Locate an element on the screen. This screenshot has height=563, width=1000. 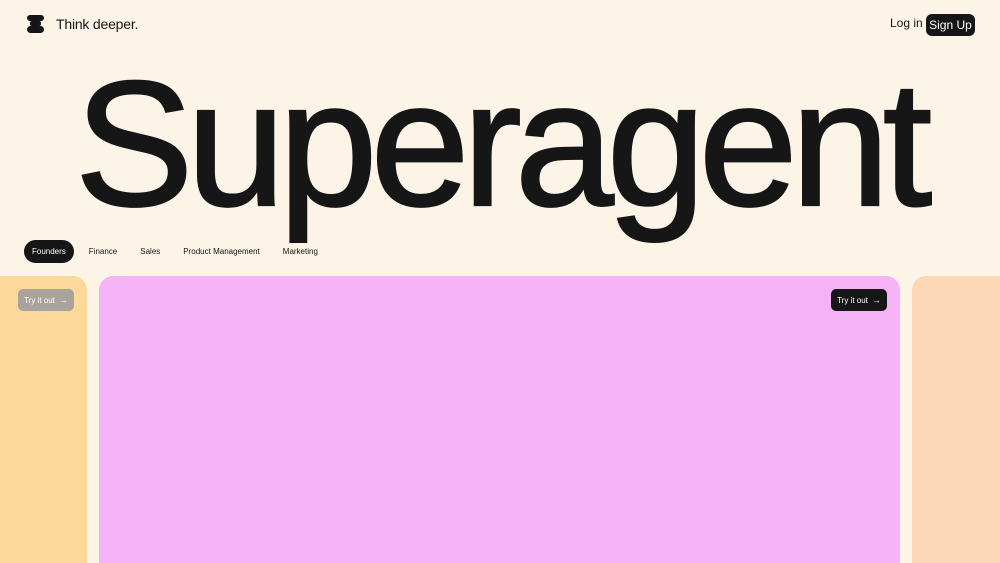
brand-logo: Think deeper. is located at coordinates (82, 24).